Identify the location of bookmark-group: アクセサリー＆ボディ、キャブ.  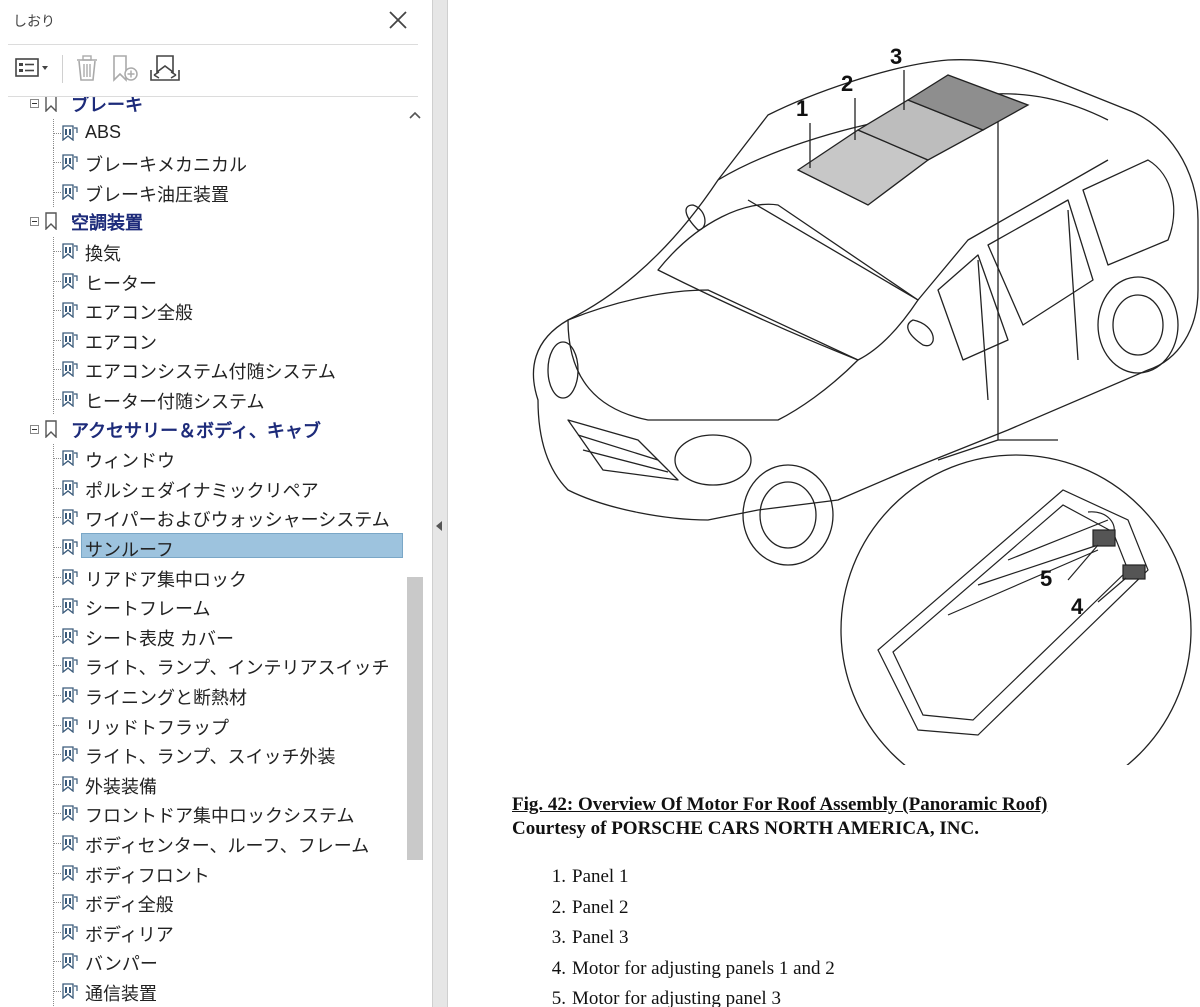
(202, 429).